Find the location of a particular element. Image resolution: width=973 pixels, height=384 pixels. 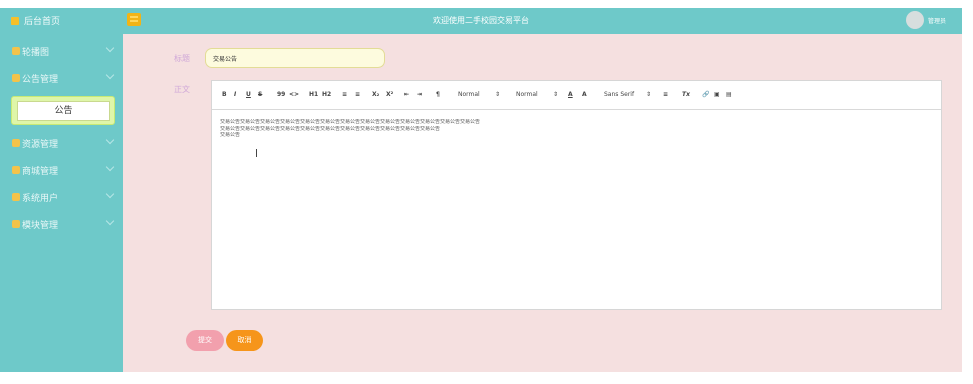

sidebar-item-resource: 资源管理 is located at coordinates (61, 142).